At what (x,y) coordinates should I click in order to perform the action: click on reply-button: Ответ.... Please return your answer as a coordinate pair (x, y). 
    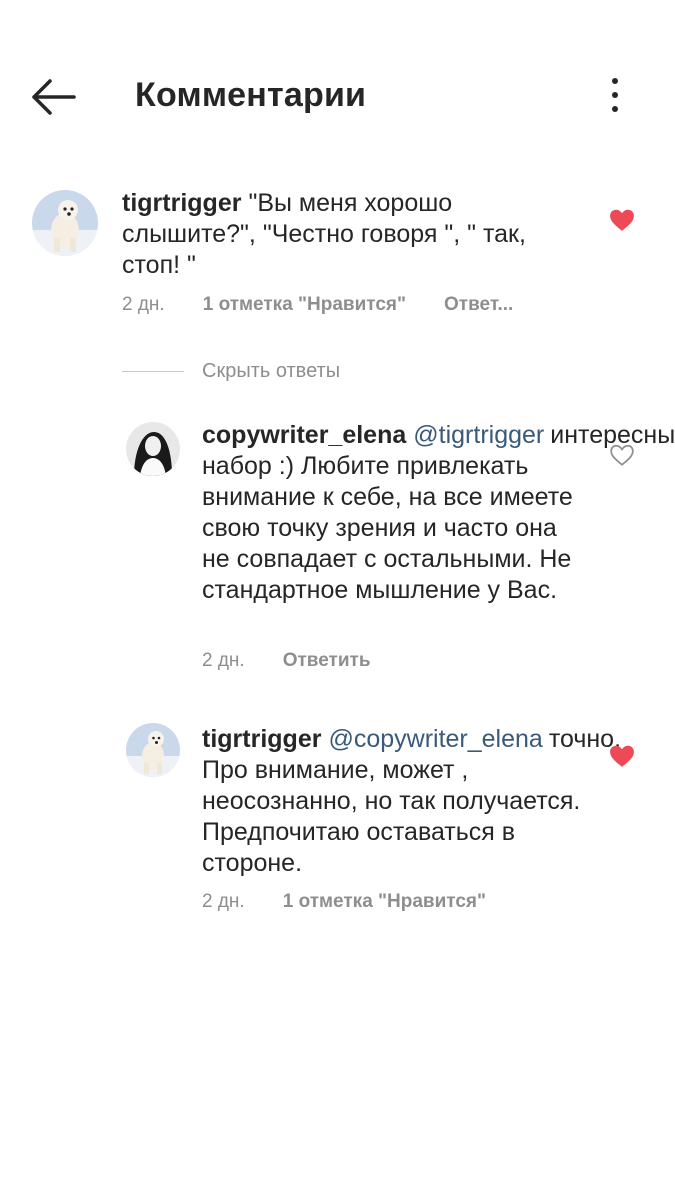
    Looking at the image, I should click on (478, 305).